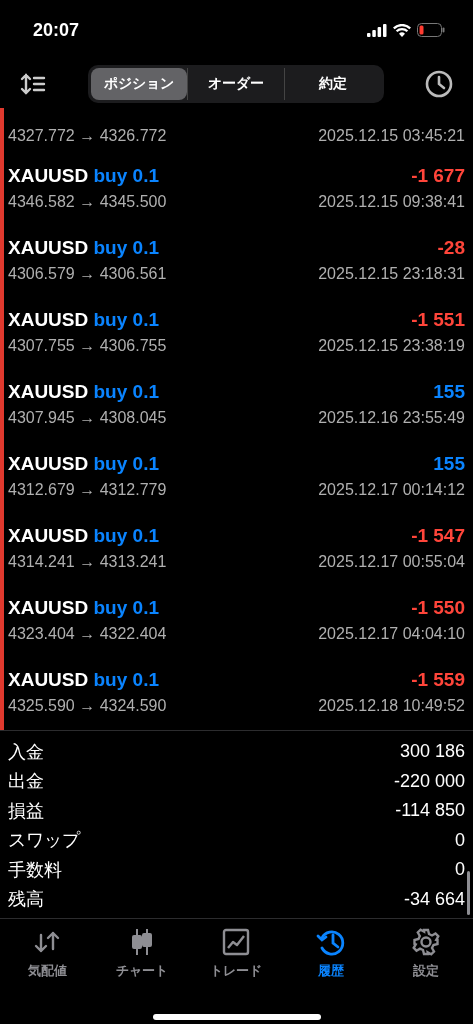 The width and height of the screenshot is (473, 1024). I want to click on price-range: 4327.772 → 4326.772, so click(87, 135).